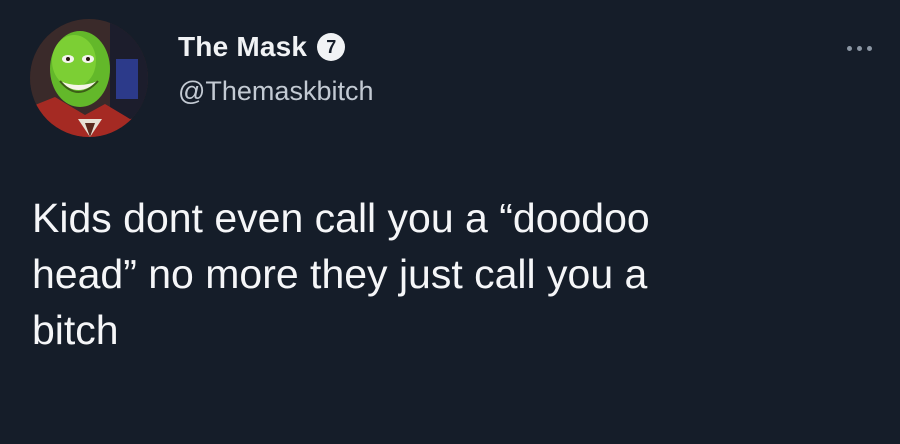 The width and height of the screenshot is (900, 444). Describe the element at coordinates (331, 47) in the screenshot. I see `number-badge-icon: 7` at that location.